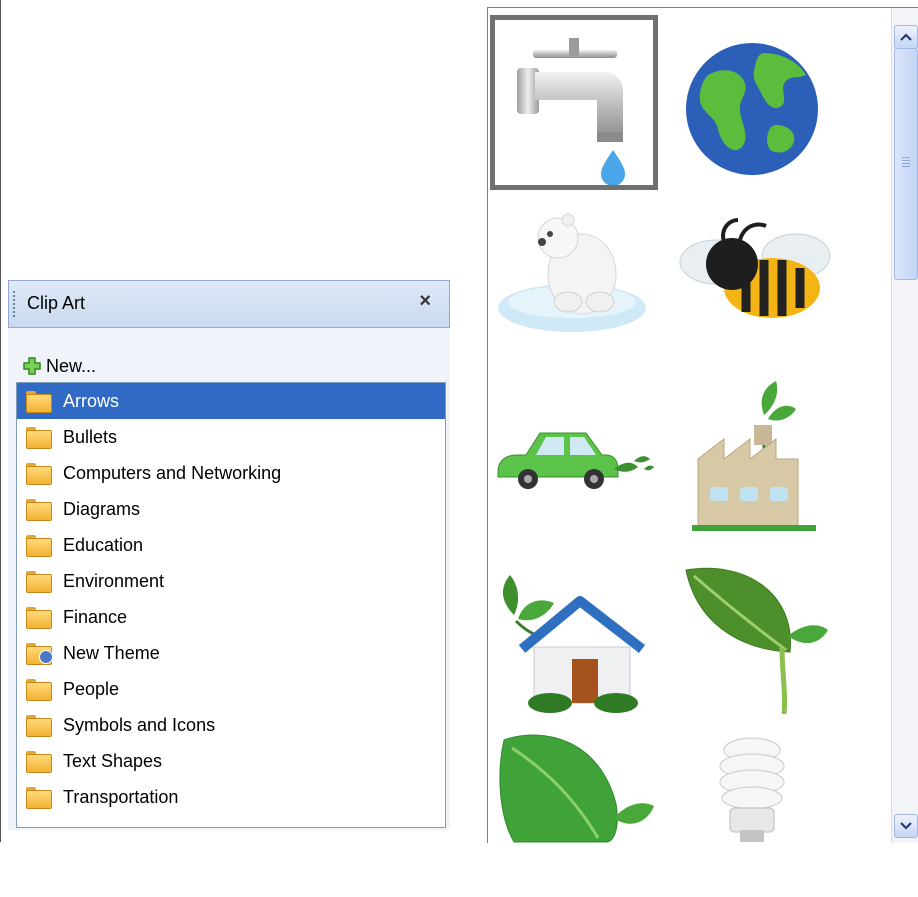 The width and height of the screenshot is (918, 897). Describe the element at coordinates (102, 508) in the screenshot. I see `folder-label: Diagrams` at that location.